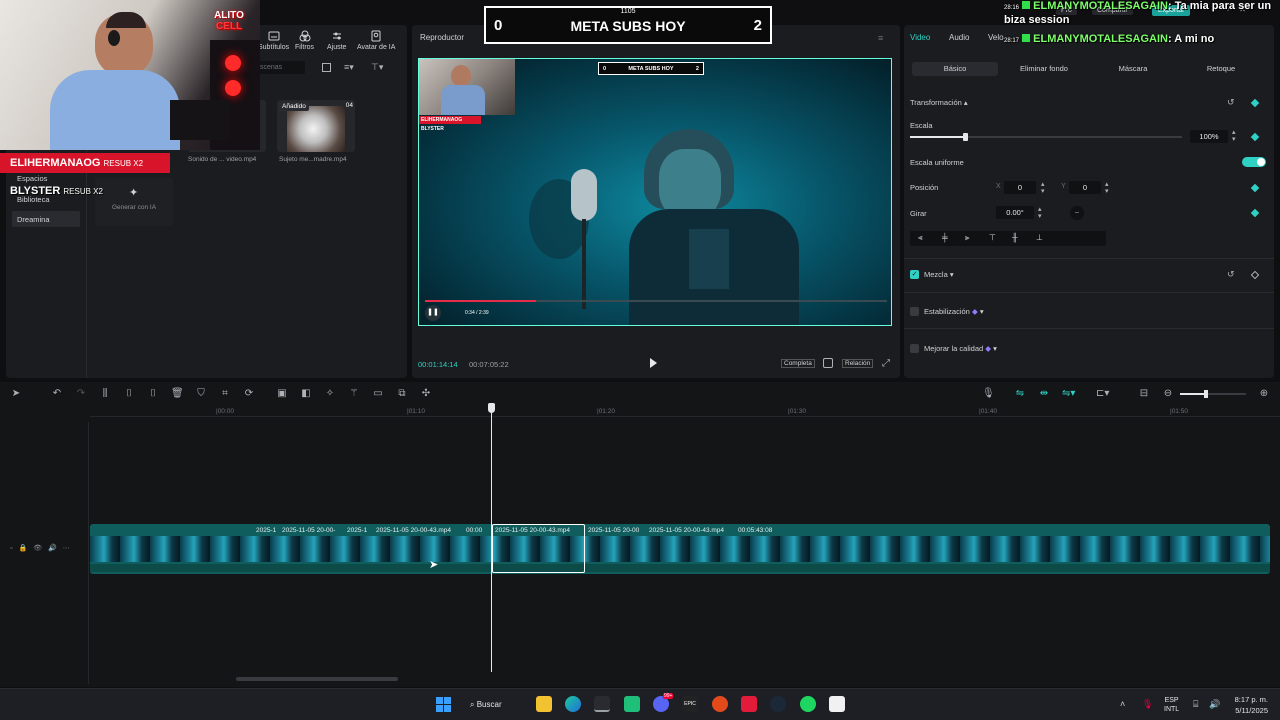  I want to click on blend-checkbox: ✓, so click(914, 274).